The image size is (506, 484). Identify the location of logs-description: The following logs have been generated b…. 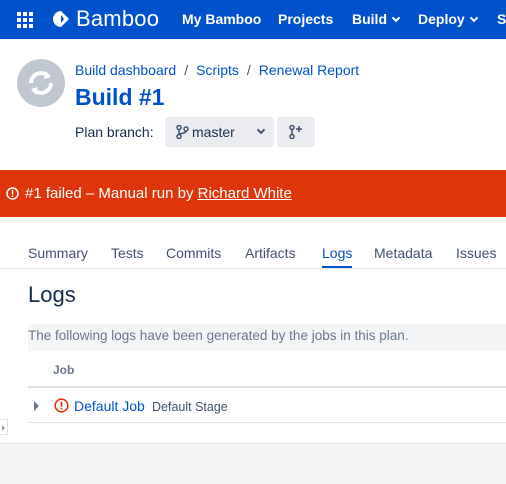
(267, 337).